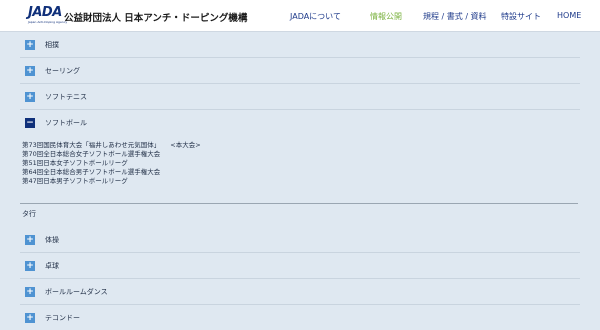 The image size is (600, 330). What do you see at coordinates (386, 16) in the screenshot?
I see `nav-disclosure: 情報公開` at bounding box center [386, 16].